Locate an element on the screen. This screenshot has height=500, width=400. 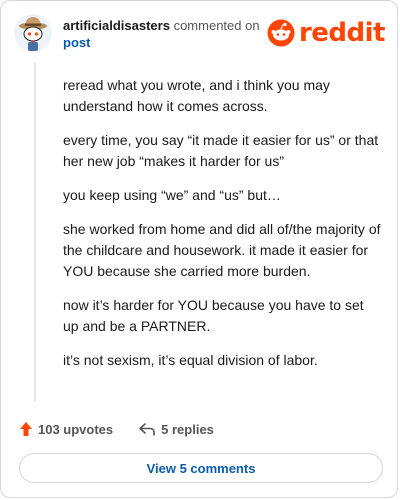
thread-line is located at coordinates (35, 232).